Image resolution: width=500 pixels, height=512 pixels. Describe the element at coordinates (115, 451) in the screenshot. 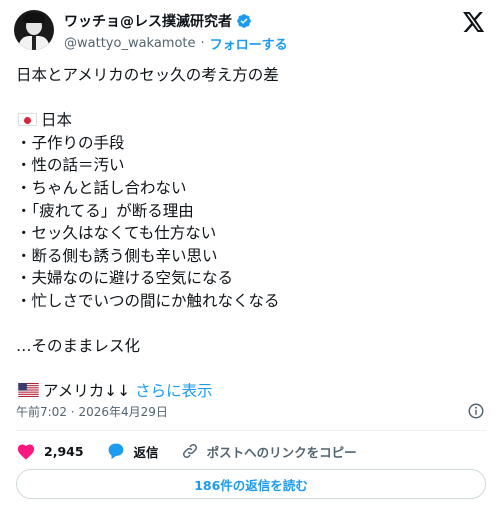

I see `reply-bubble-icon` at that location.